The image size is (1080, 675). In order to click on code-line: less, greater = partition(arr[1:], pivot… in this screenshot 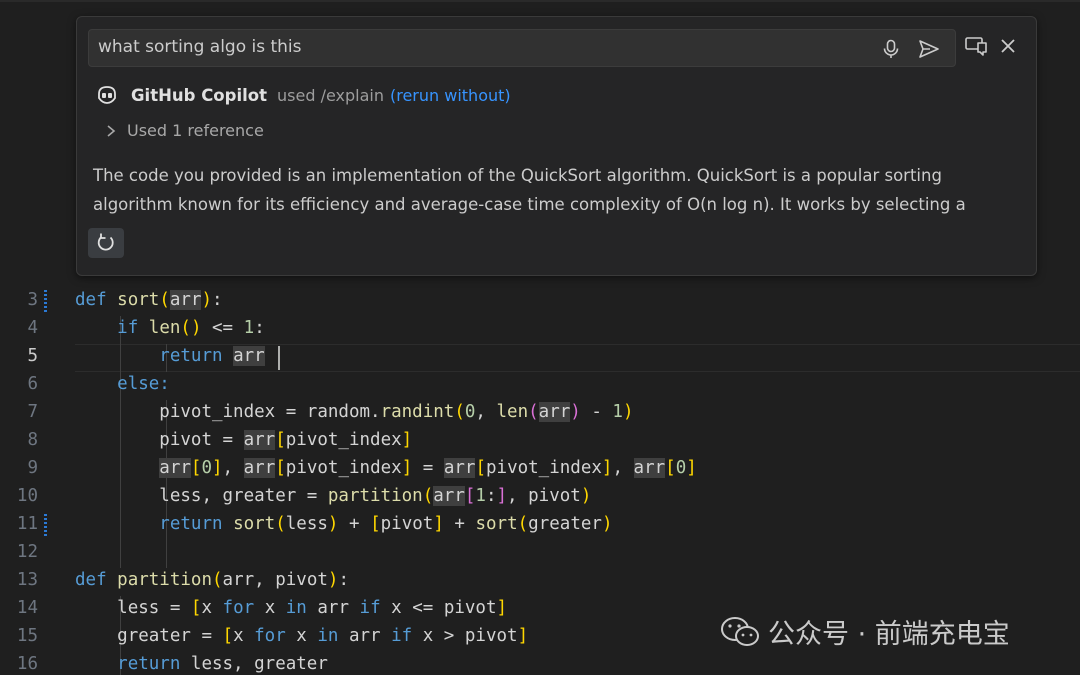, I will do `click(375, 496)`.